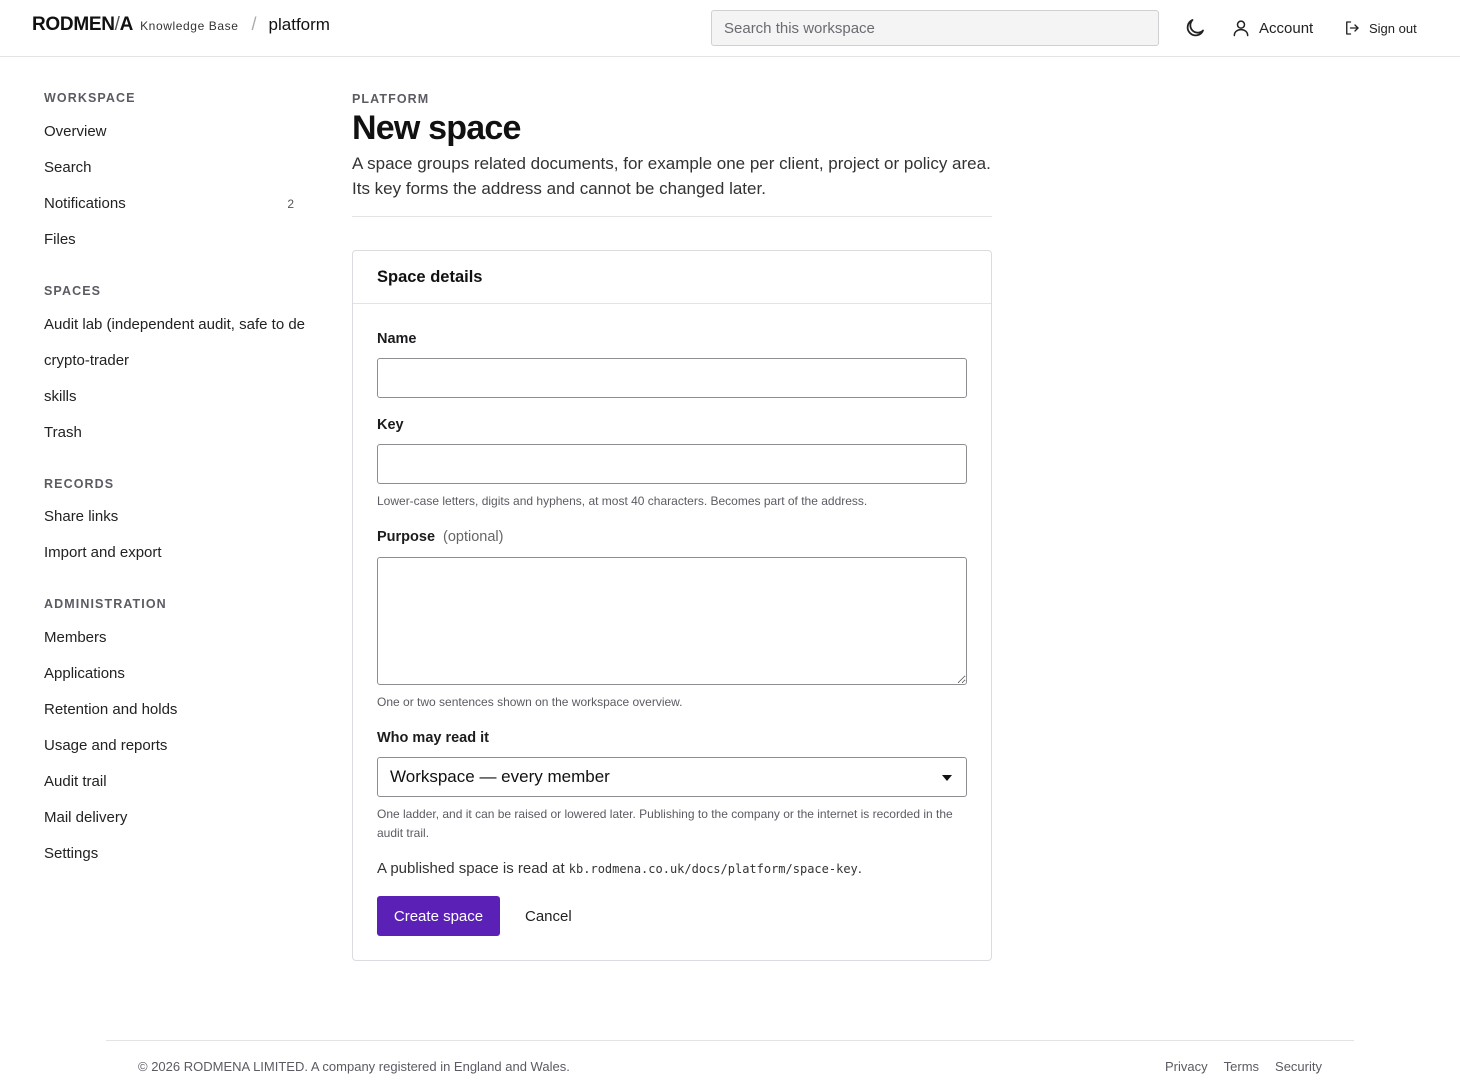 This screenshot has height=1092, width=1460. I want to click on key-label: Key, so click(390, 425).